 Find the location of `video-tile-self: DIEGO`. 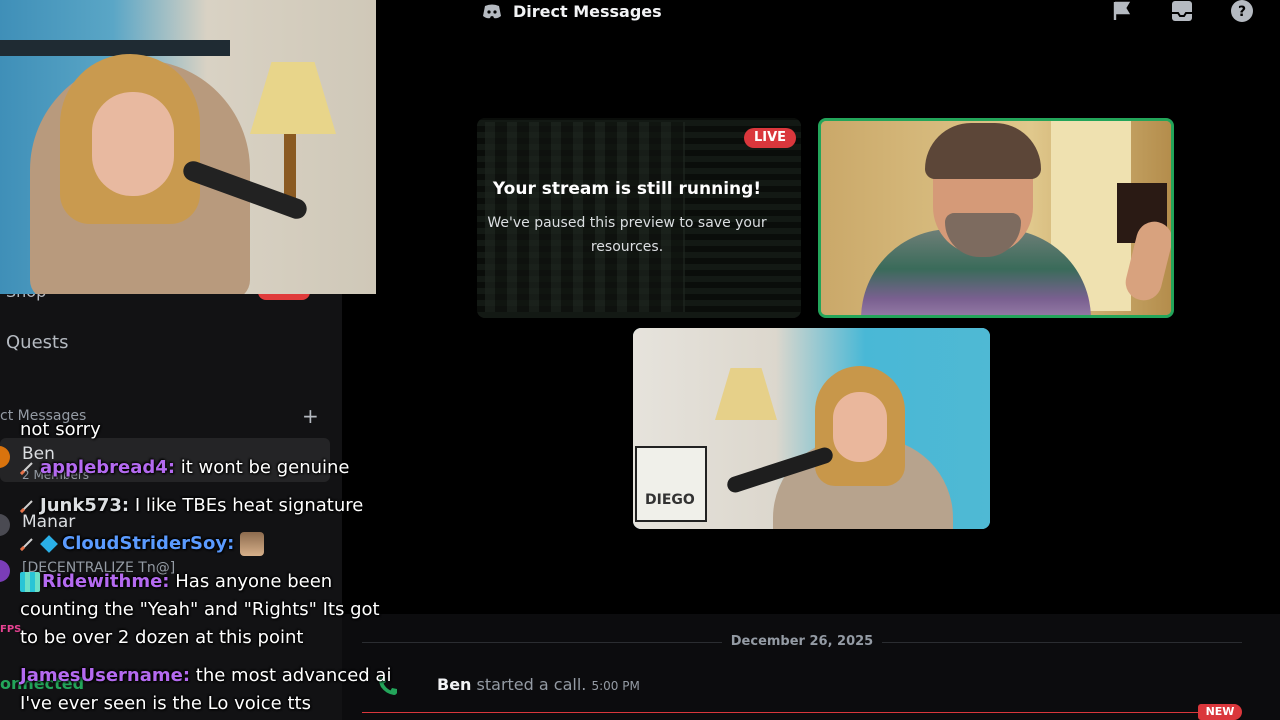

video-tile-self: DIEGO is located at coordinates (811, 428).